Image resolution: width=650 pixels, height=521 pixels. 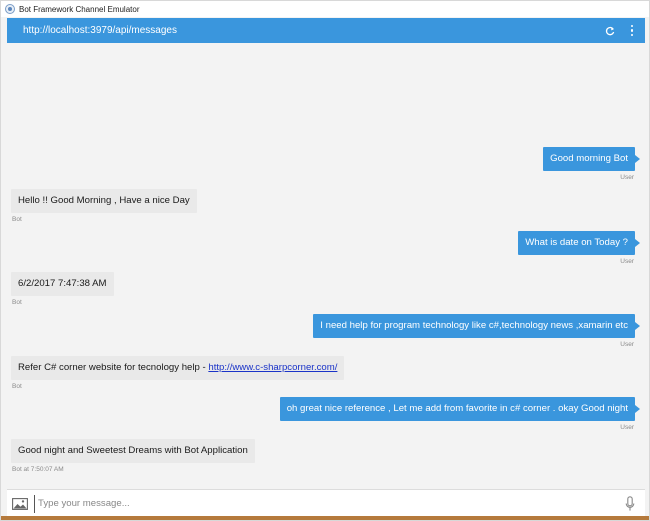 What do you see at coordinates (272, 367) in the screenshot?
I see `sharpcorner-link: http://www.c-sharpcorner.com/` at bounding box center [272, 367].